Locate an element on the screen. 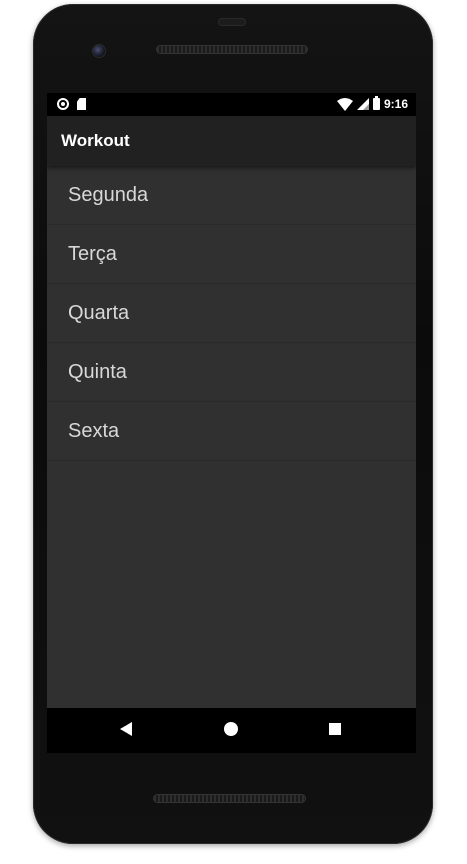 This screenshot has width=467, height=864. circle-dot-icon is located at coordinates (63, 104).